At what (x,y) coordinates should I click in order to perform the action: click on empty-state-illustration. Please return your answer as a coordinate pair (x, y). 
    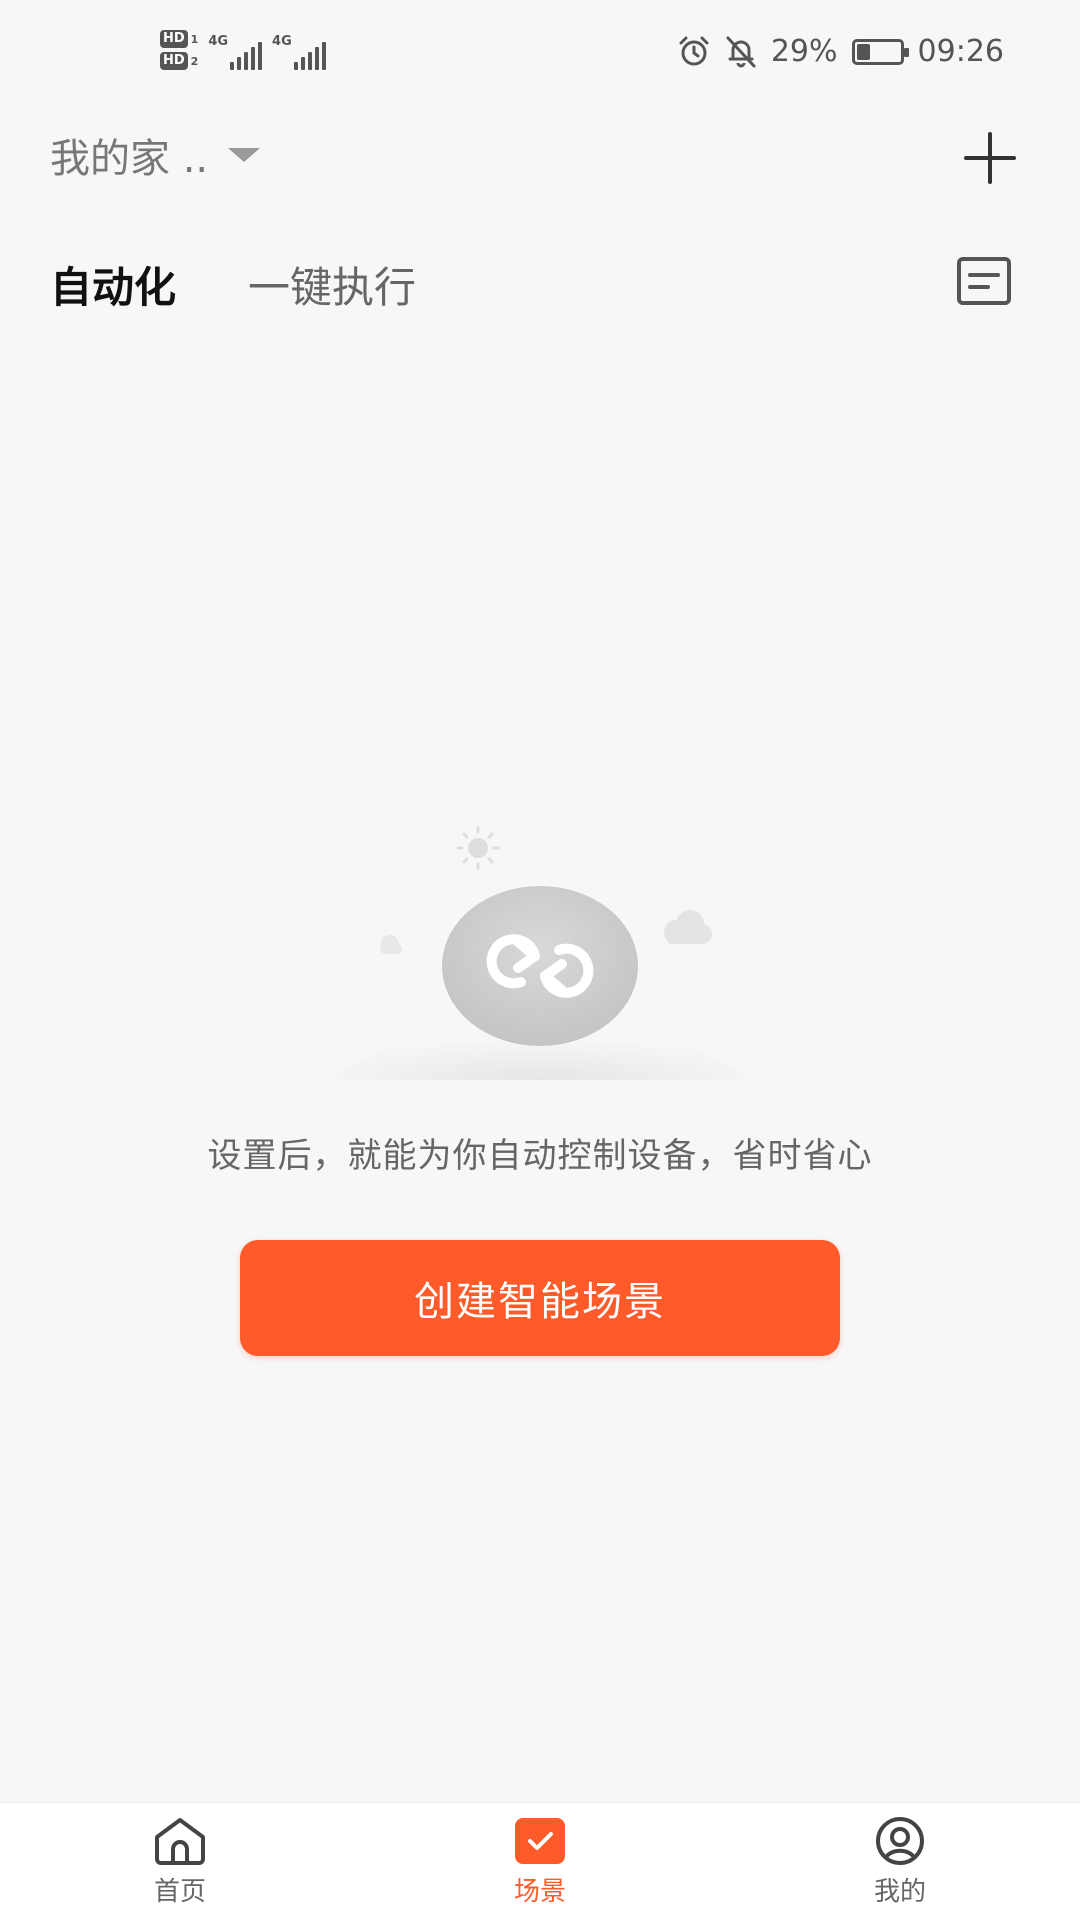
    Looking at the image, I should click on (540, 953).